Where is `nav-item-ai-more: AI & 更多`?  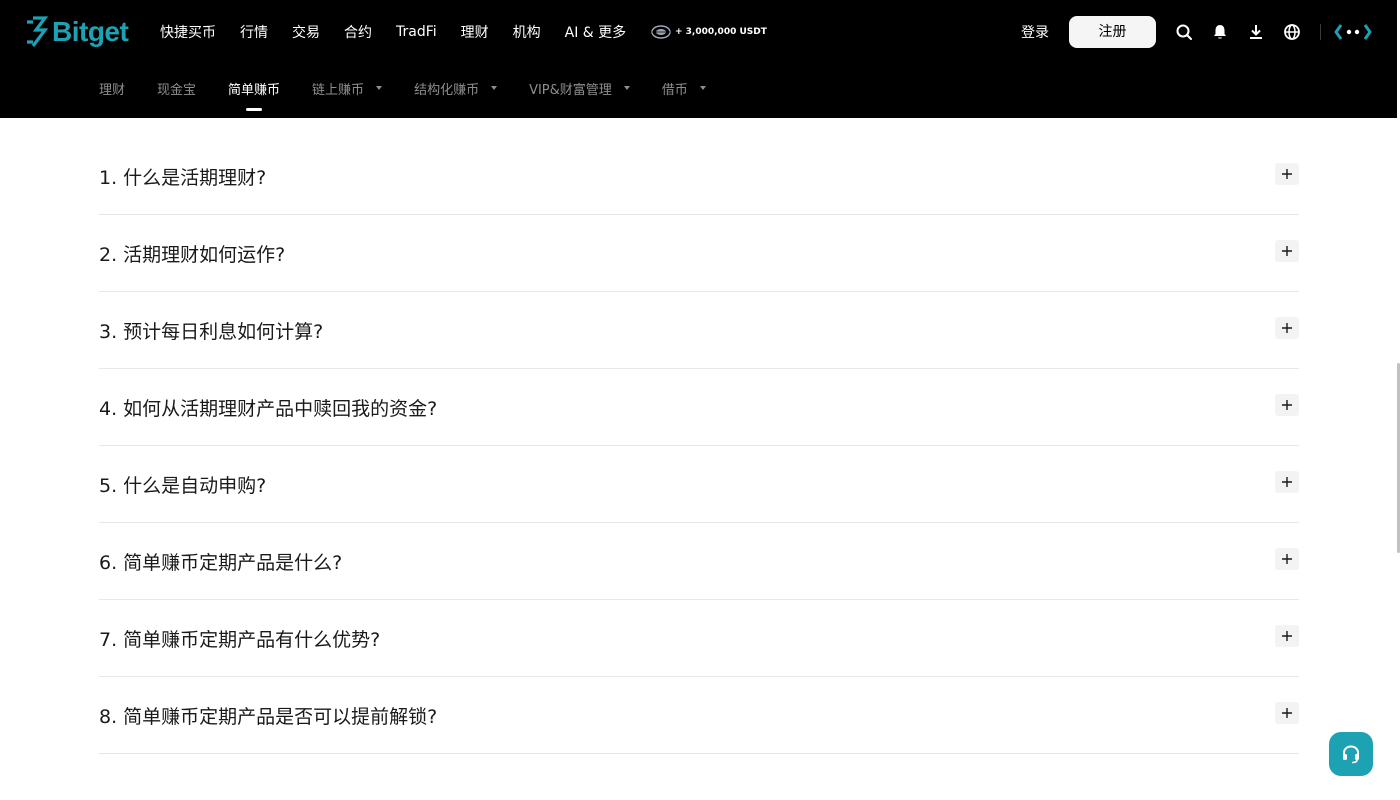
nav-item-ai-more: AI & 更多 is located at coordinates (596, 32).